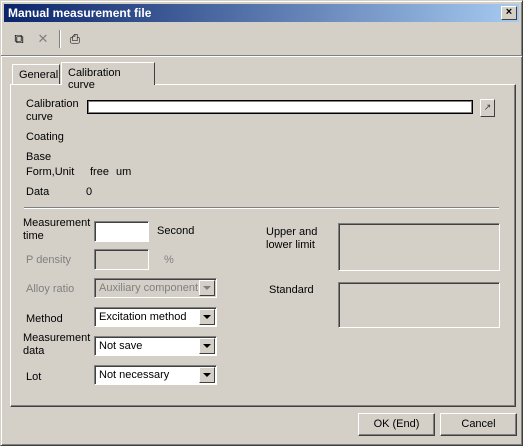 The height and width of the screenshot is (446, 523). I want to click on close-button: ×, so click(509, 13).